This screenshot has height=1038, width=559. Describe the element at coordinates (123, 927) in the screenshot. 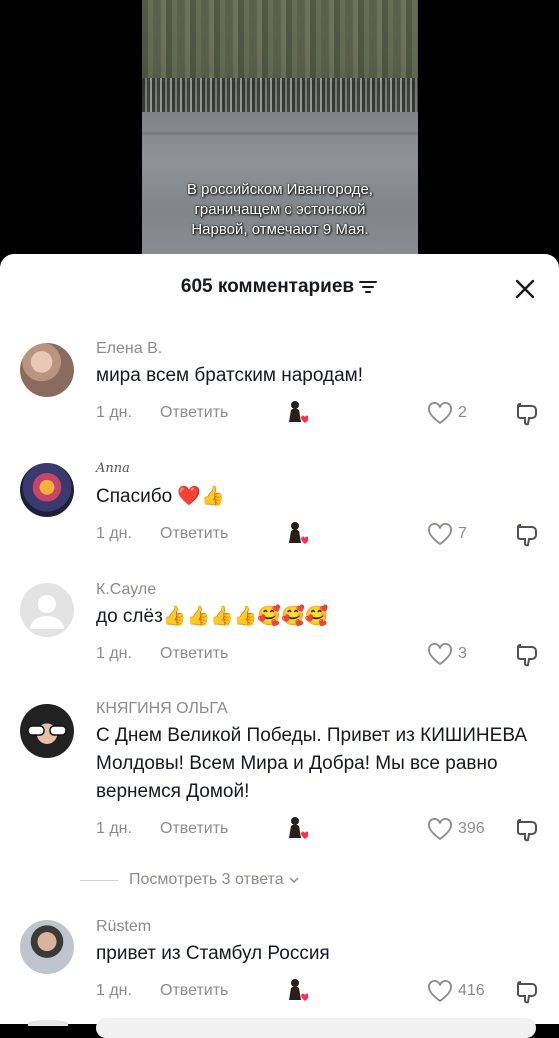

I see `comment-author: Rüstem` at that location.